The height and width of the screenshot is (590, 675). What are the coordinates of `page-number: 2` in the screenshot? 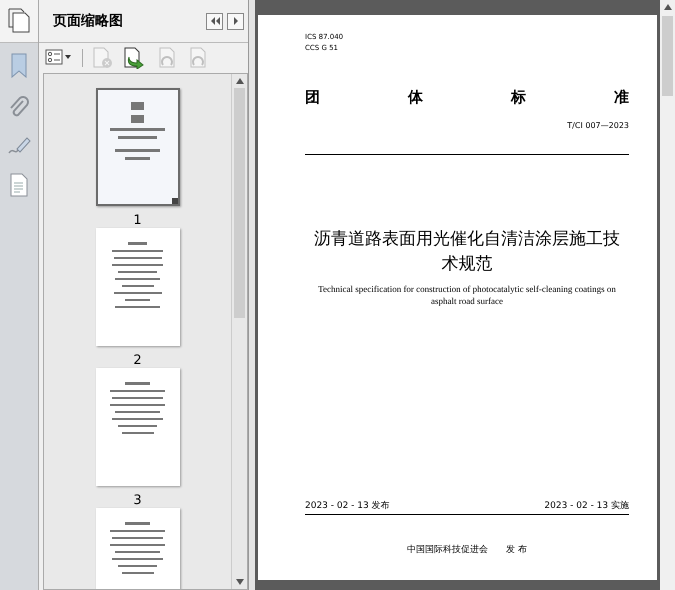 It's located at (137, 360).